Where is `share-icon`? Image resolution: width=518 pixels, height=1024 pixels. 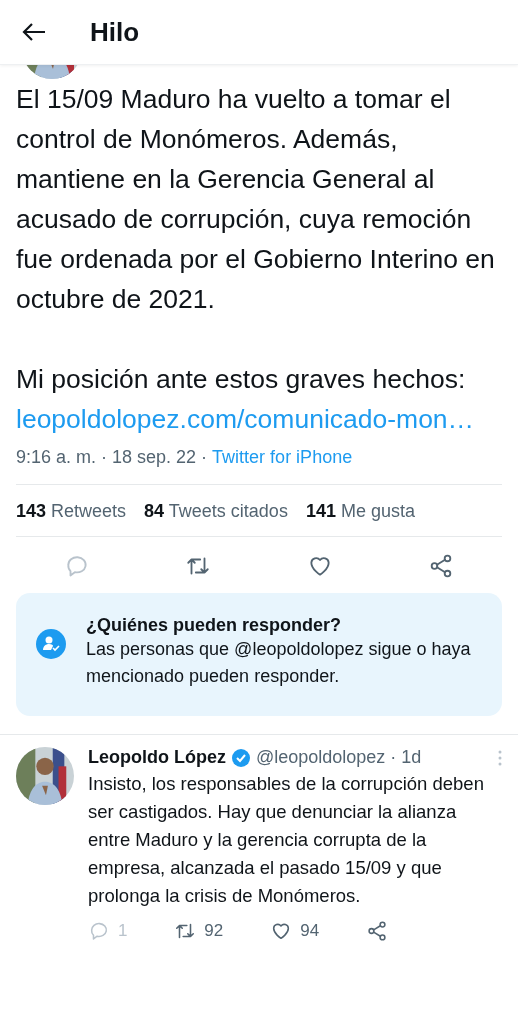 share-icon is located at coordinates (377, 931).